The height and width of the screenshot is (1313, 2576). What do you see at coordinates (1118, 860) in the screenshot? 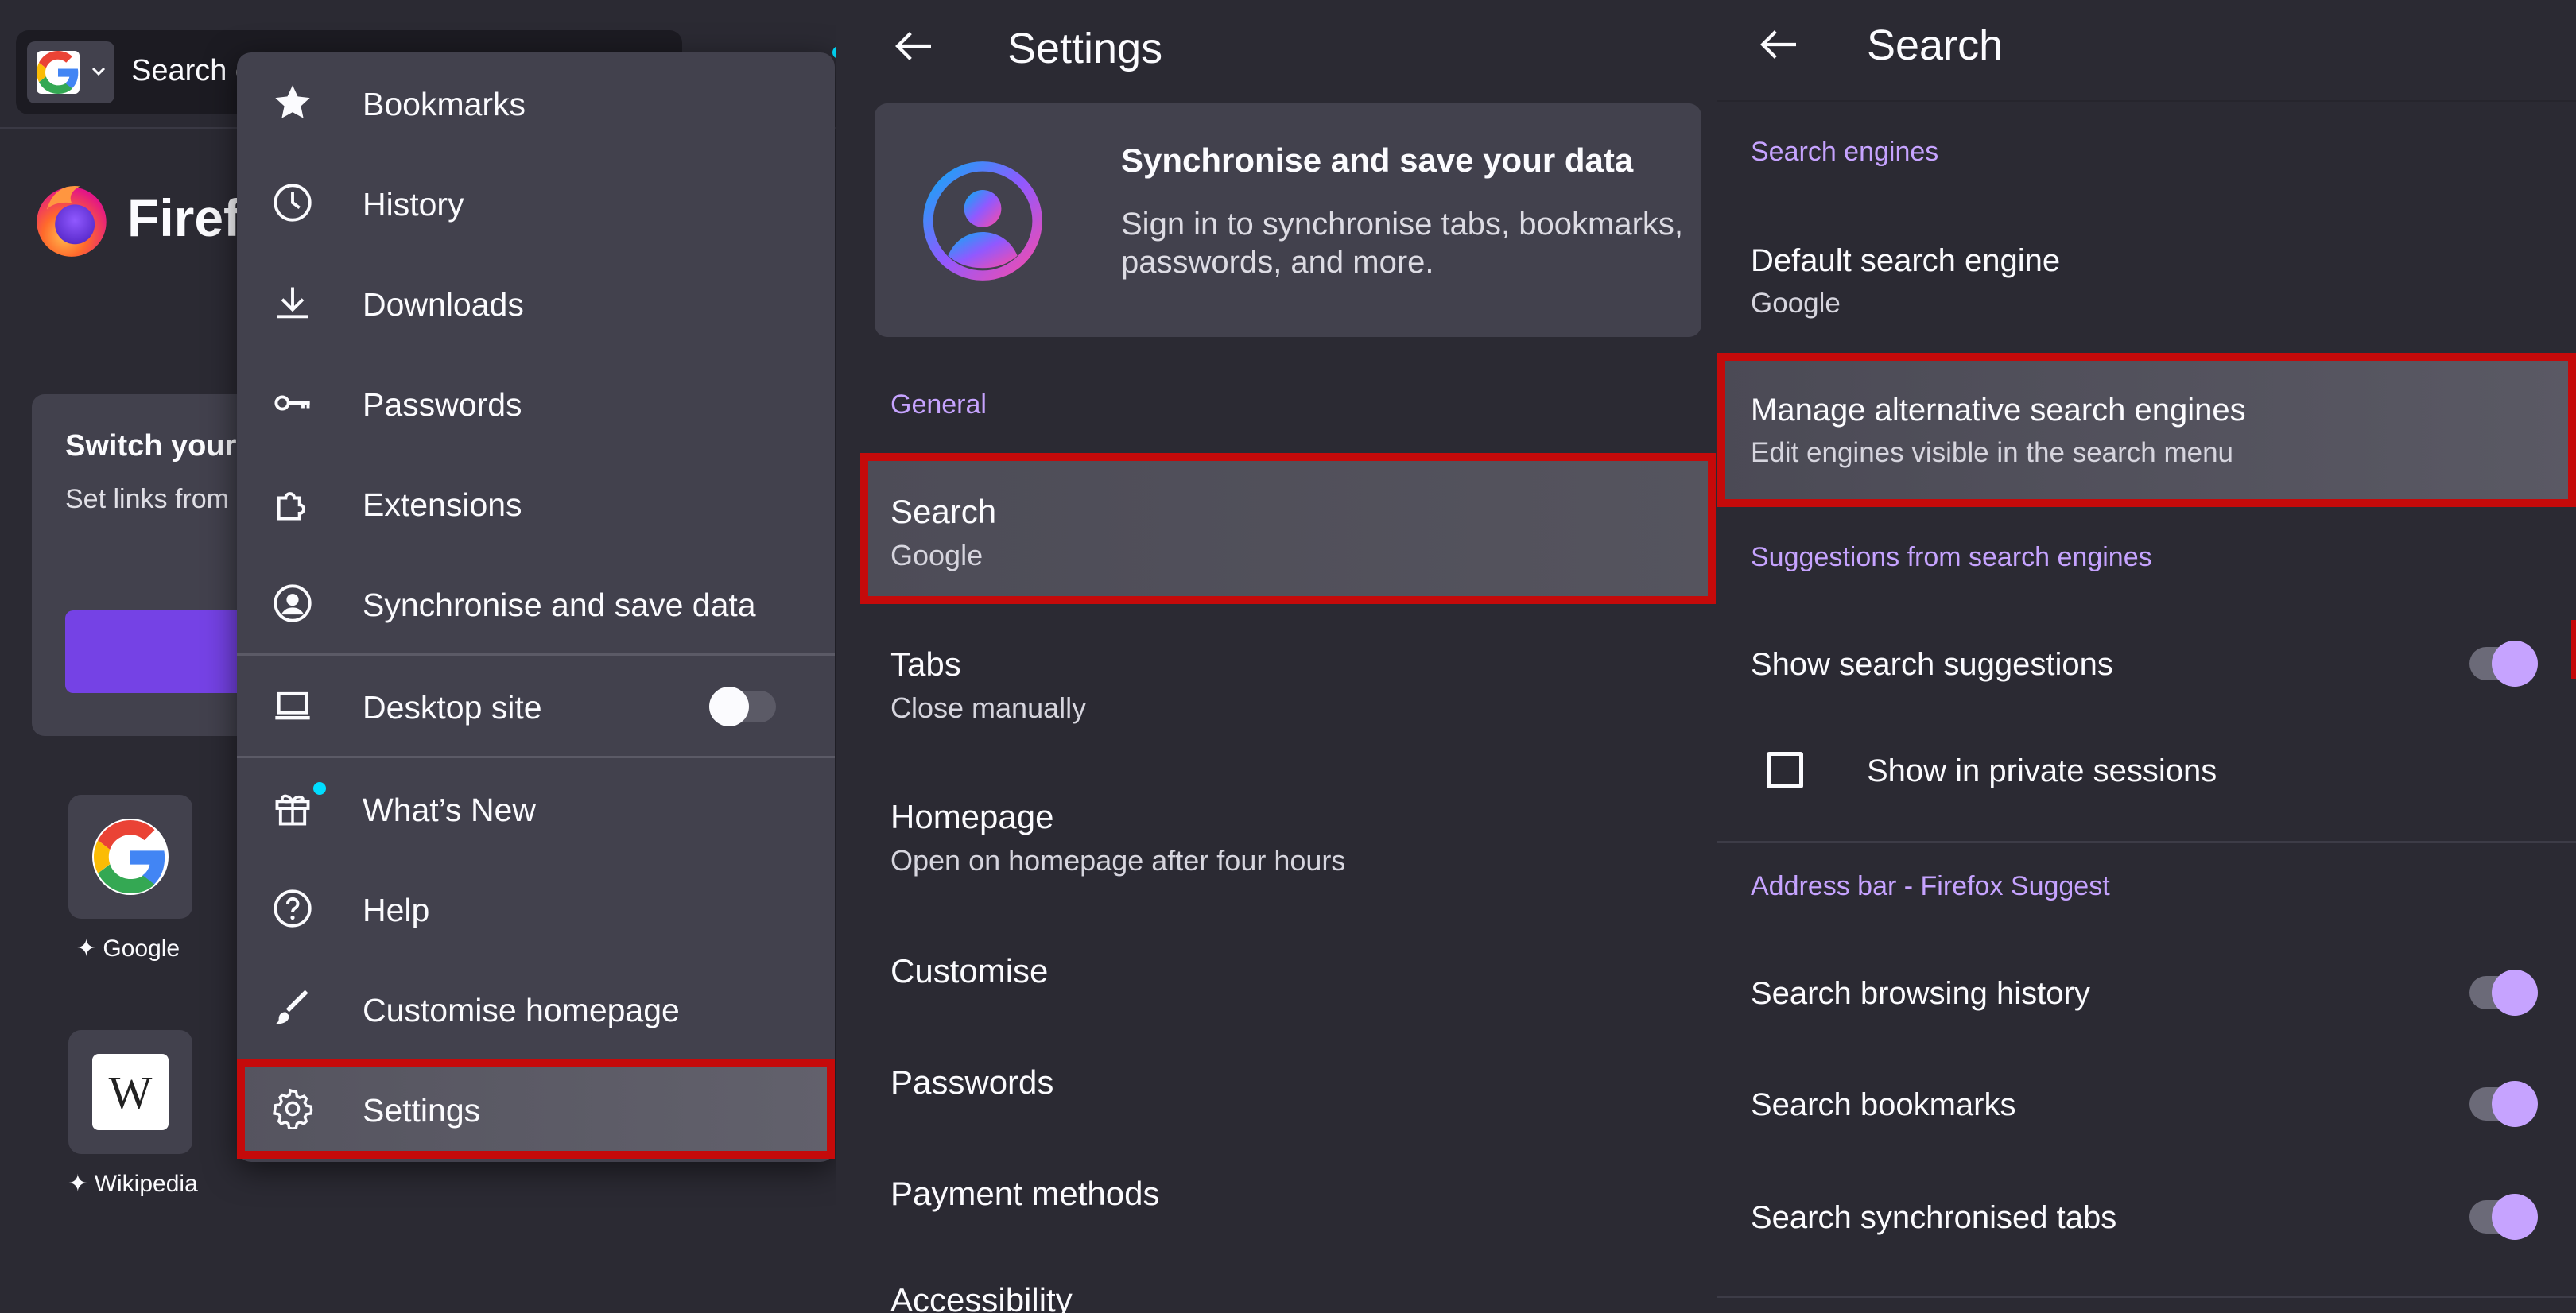
I see `item-subtitle: Open on homepage after four hours` at bounding box center [1118, 860].